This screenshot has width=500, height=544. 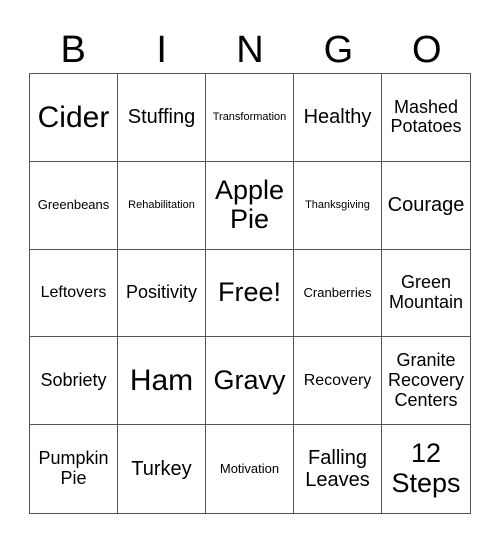 I want to click on header-letter-n: N, so click(x=250, y=50).